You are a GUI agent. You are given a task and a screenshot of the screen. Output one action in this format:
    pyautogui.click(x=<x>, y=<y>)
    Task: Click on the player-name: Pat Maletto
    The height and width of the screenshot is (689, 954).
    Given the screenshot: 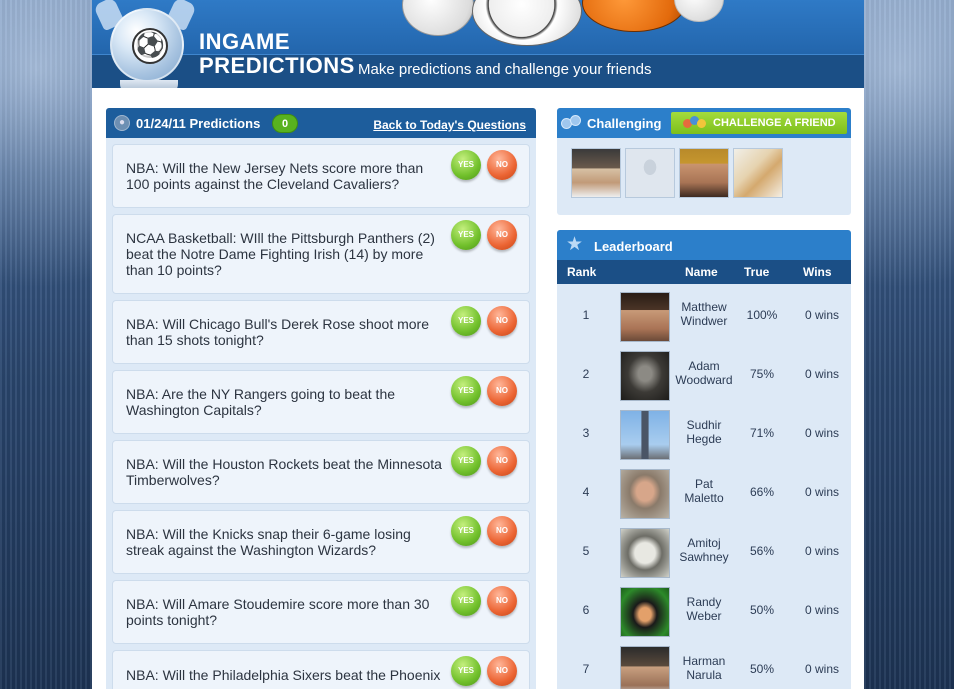 What is the action you would take?
    pyautogui.click(x=704, y=491)
    